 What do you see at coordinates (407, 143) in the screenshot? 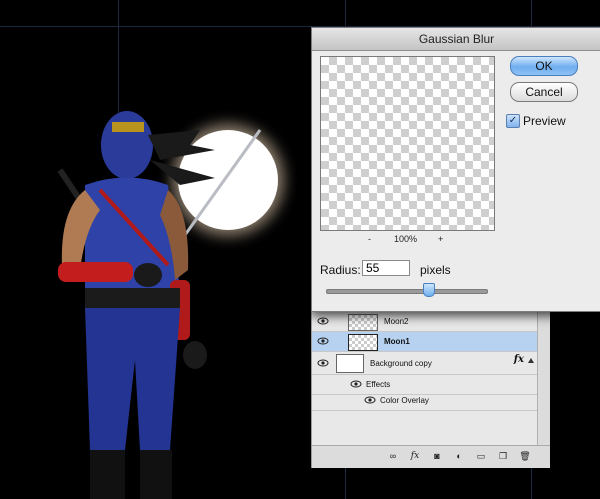
I see `blur-preview` at bounding box center [407, 143].